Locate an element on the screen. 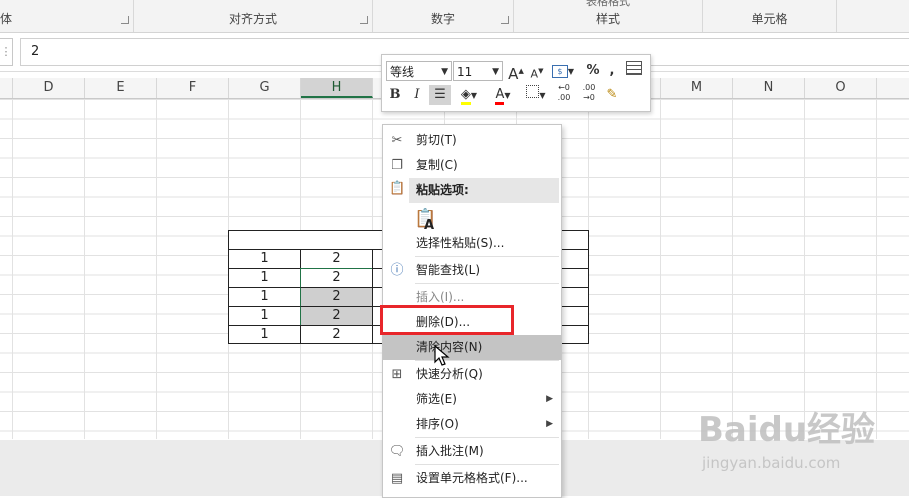 This screenshot has width=909, height=498. paintbrush-icon: ✎ is located at coordinates (612, 94).